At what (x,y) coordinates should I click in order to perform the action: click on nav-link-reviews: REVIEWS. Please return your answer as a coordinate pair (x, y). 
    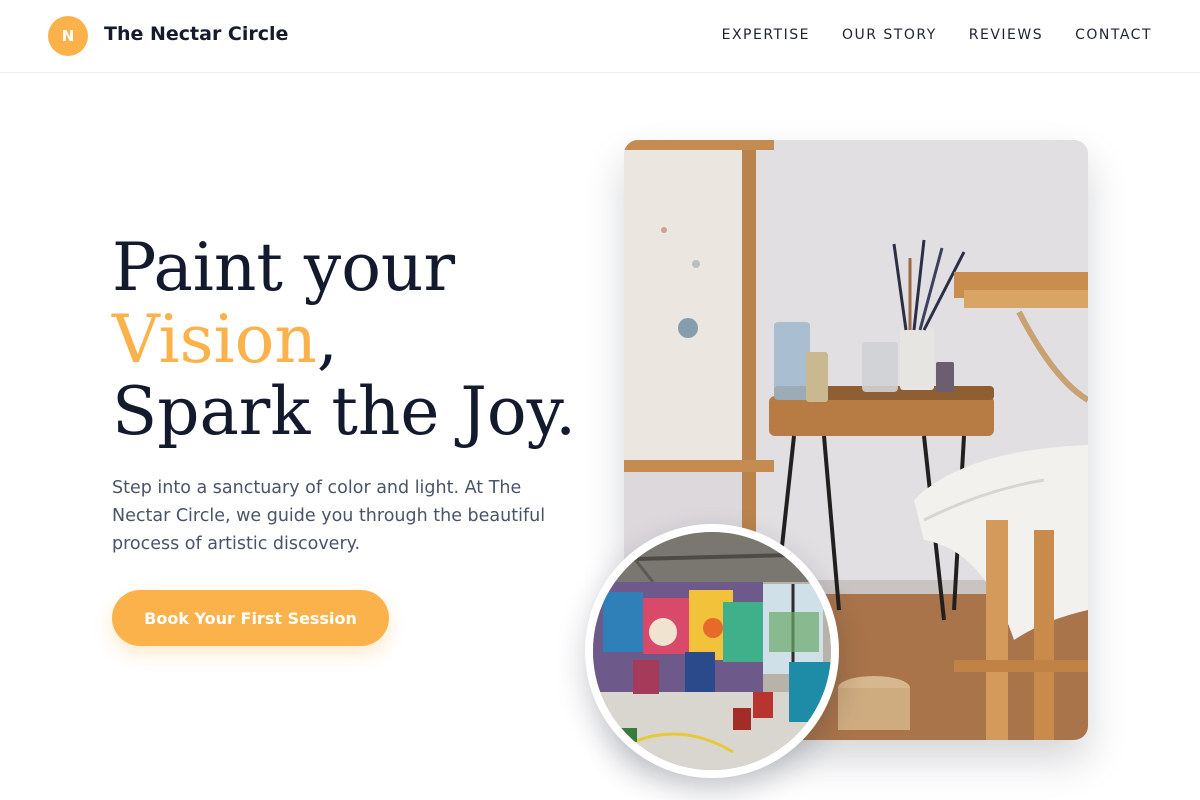
    Looking at the image, I should click on (1006, 35).